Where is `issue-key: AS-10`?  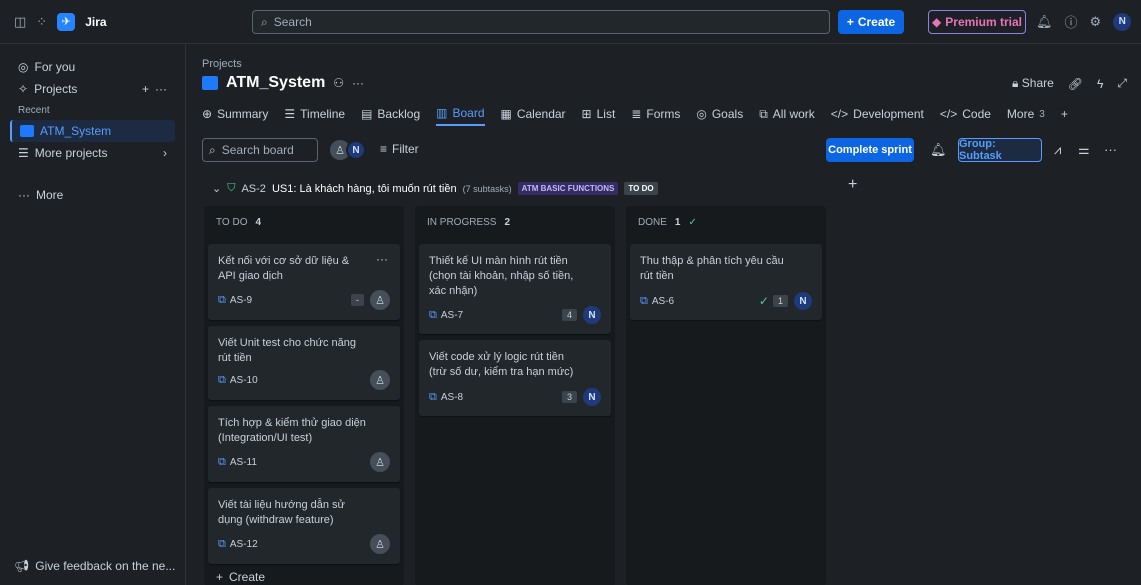 issue-key: AS-10 is located at coordinates (244, 380).